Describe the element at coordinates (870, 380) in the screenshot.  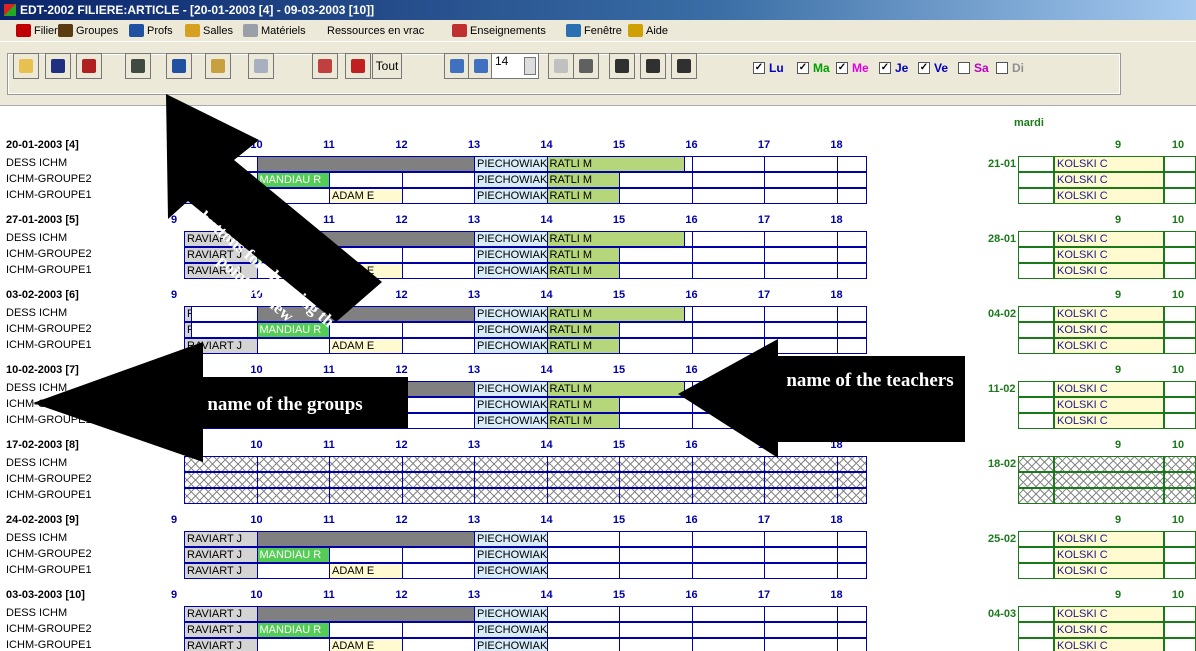
I see `annotation-teachers-text: name of the teachers` at that location.